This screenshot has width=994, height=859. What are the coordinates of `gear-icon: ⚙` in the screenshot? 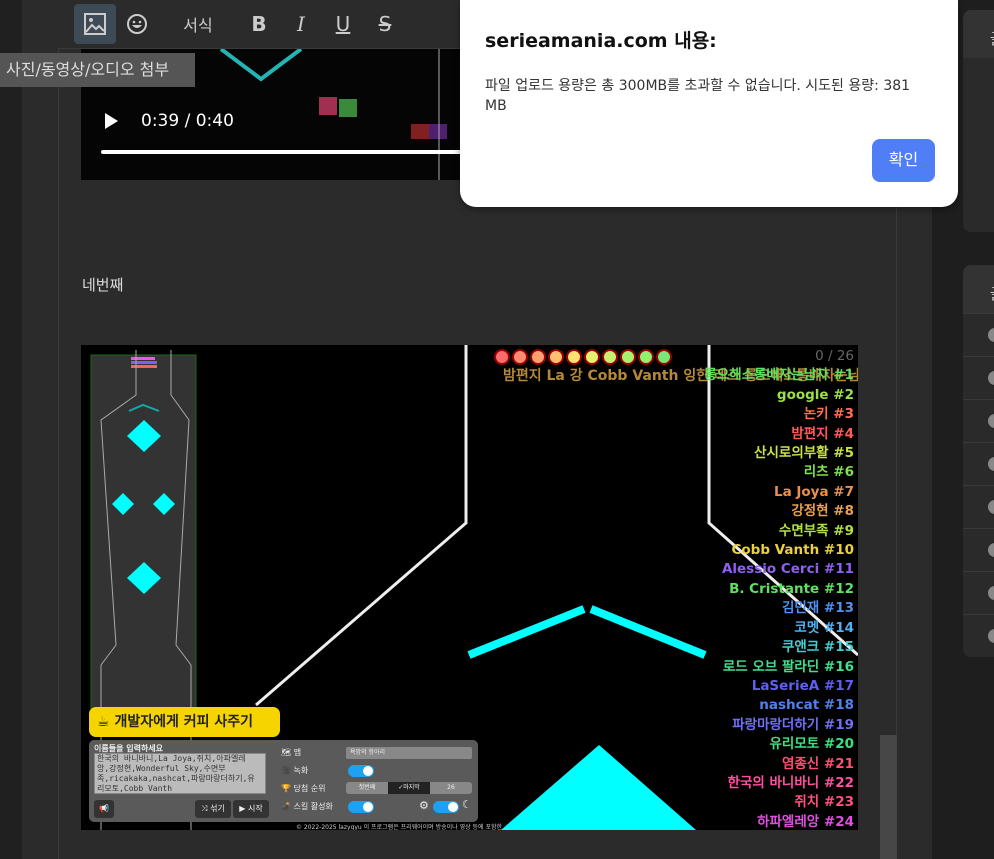 It's located at (424, 805).